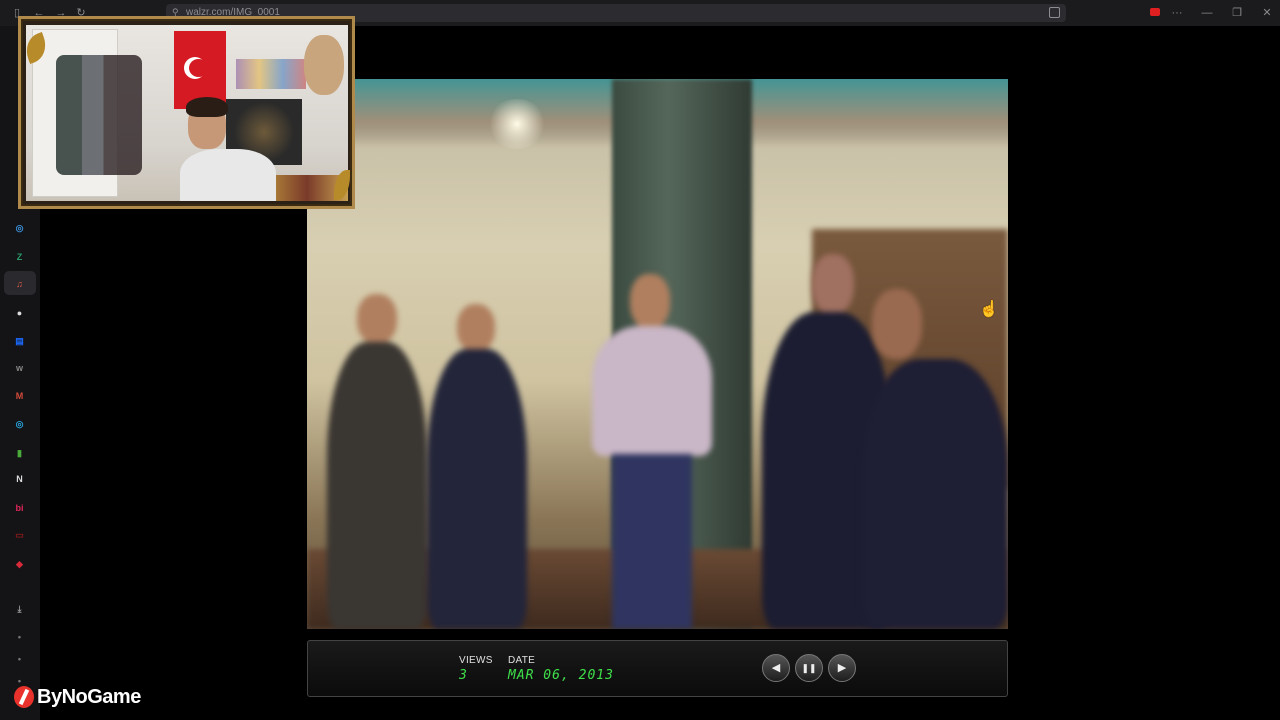 The height and width of the screenshot is (720, 1280). Describe the element at coordinates (1207, 13) in the screenshot. I see `minimize-icon: —` at that location.